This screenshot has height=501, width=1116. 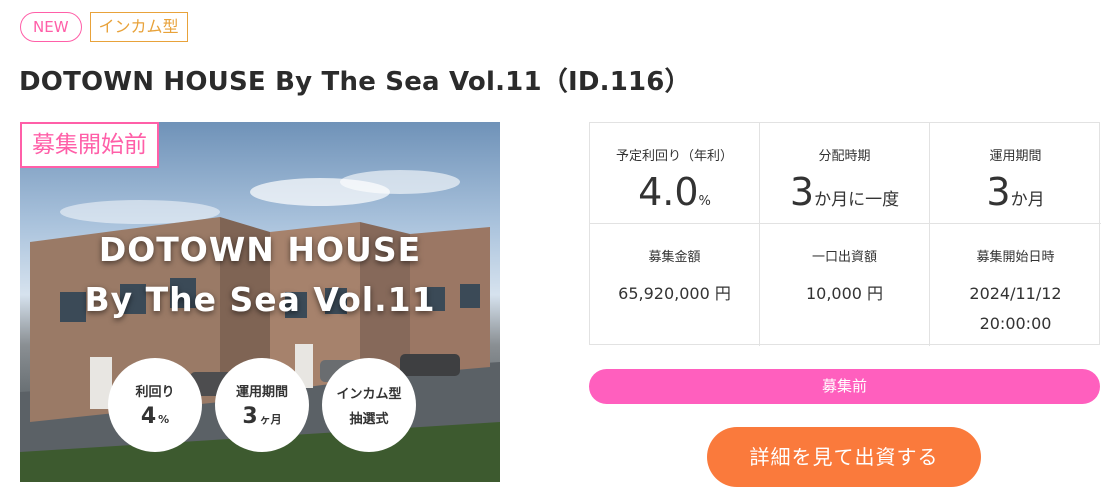 I want to click on stat-distribution-number: 3, so click(x=802, y=192).